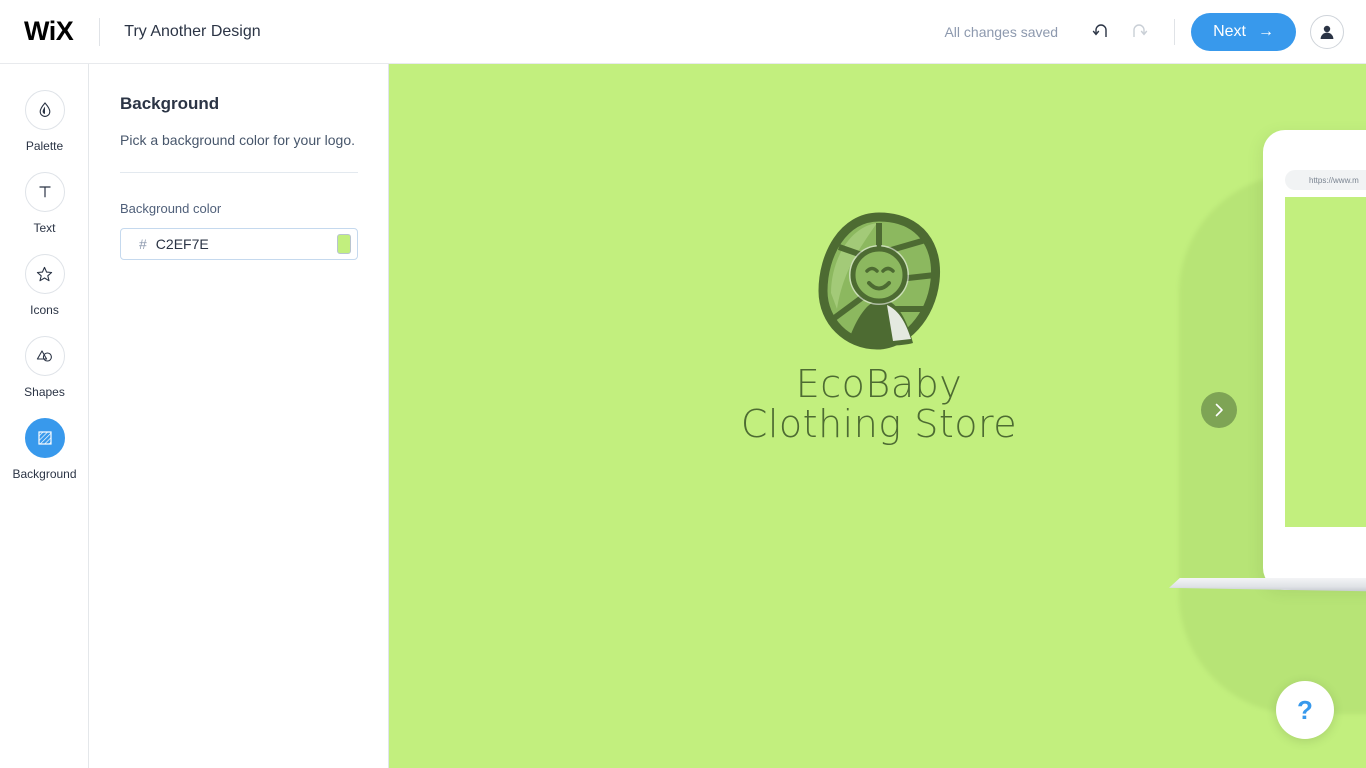  I want to click on chevron-right-icon, so click(1219, 410).